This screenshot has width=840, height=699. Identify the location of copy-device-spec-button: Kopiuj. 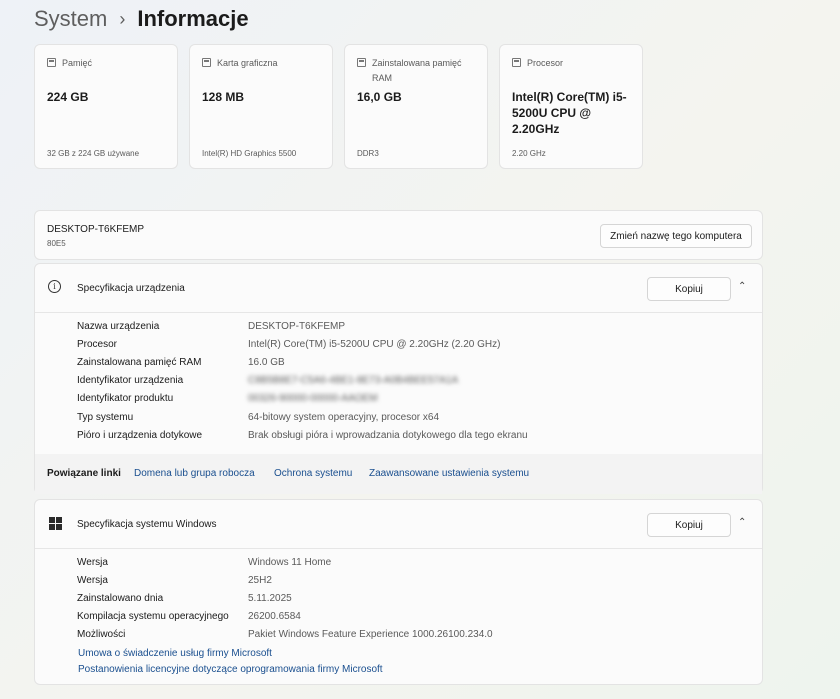
(689, 289).